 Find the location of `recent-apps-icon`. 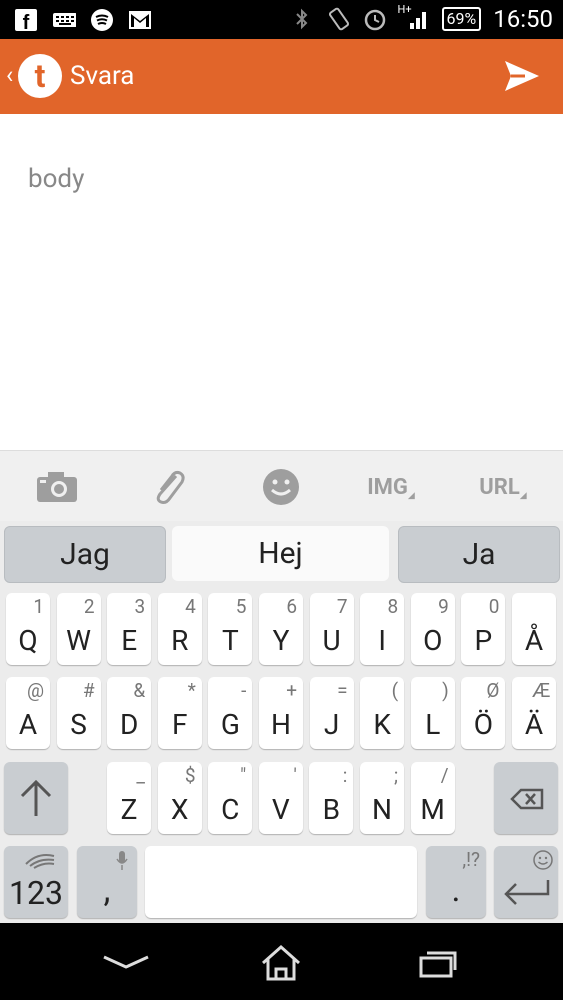

recent-apps-icon is located at coordinates (438, 964).